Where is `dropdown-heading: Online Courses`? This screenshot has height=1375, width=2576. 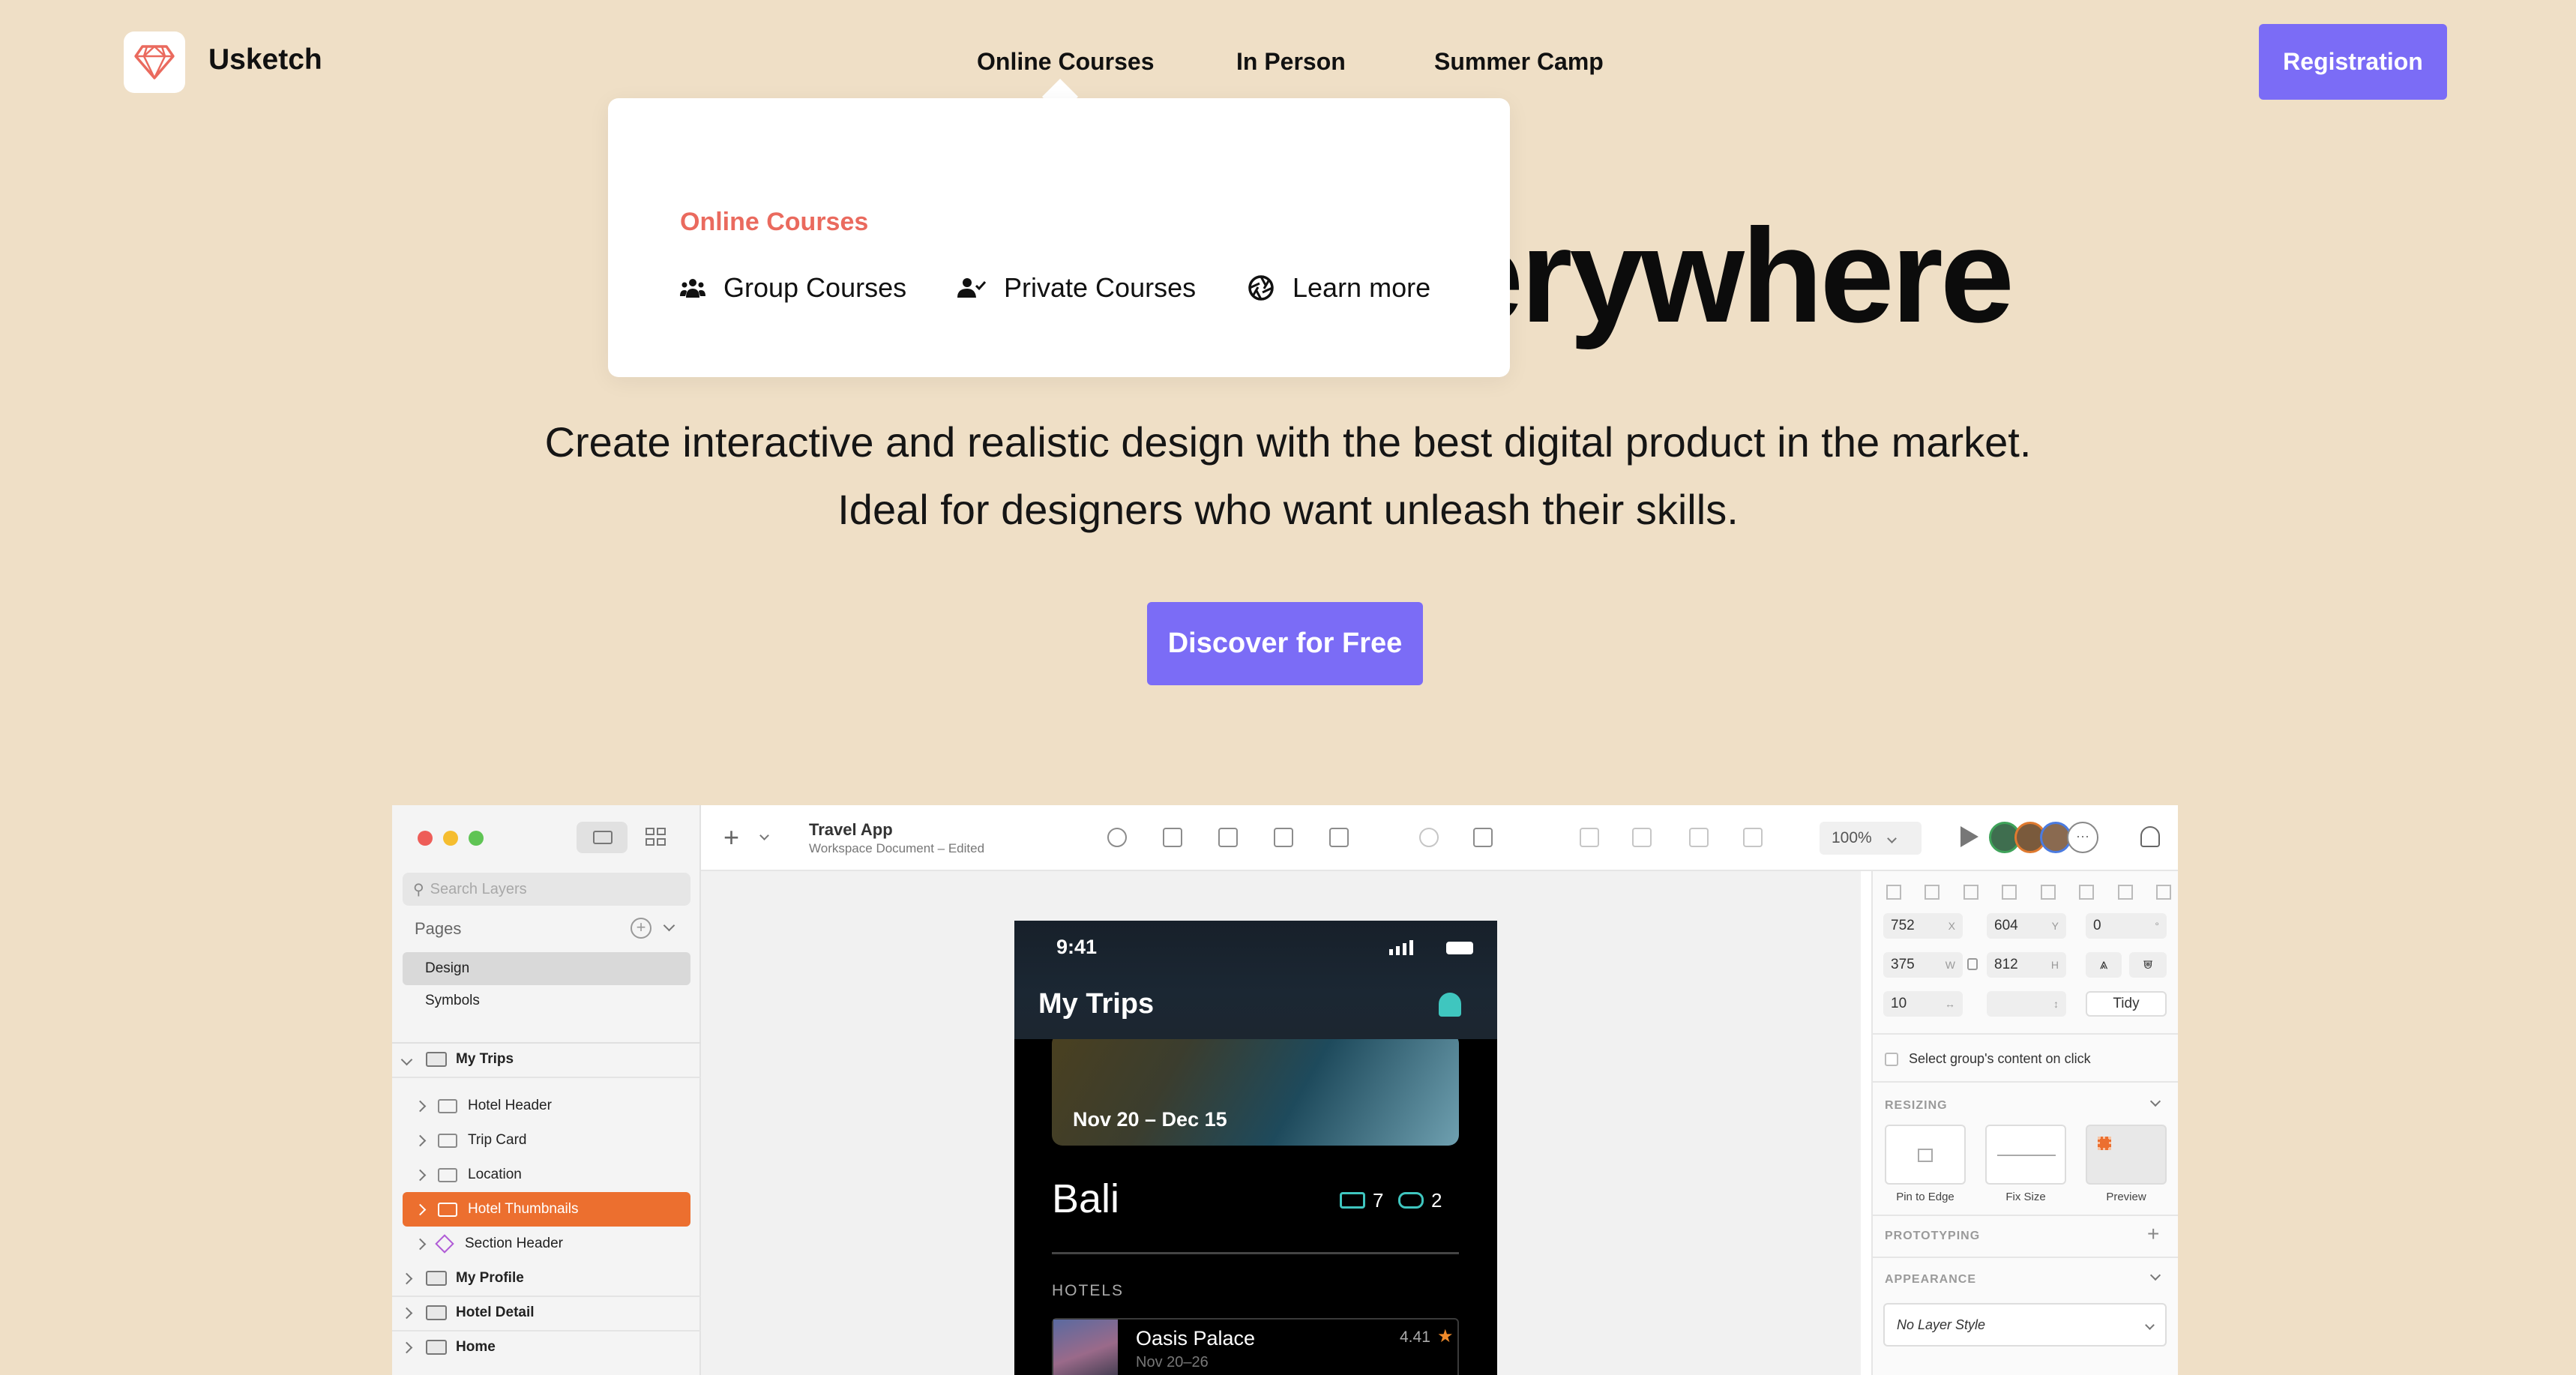 dropdown-heading: Online Courses is located at coordinates (775, 222).